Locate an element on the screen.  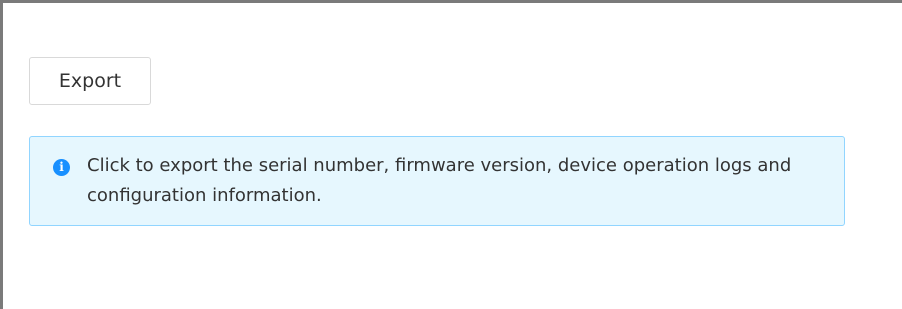
export-button: Export is located at coordinates (90, 81).